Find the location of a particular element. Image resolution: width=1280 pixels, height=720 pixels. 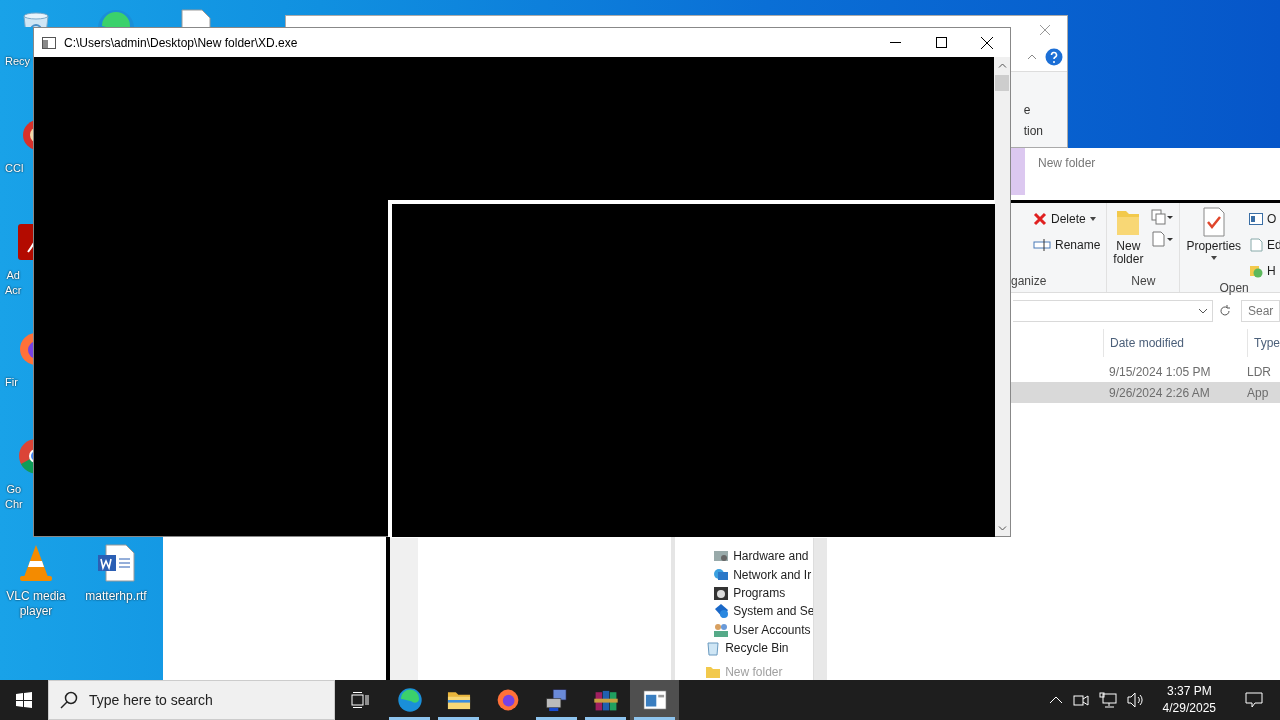

table-cell: LDR is located at coordinates (1259, 371).